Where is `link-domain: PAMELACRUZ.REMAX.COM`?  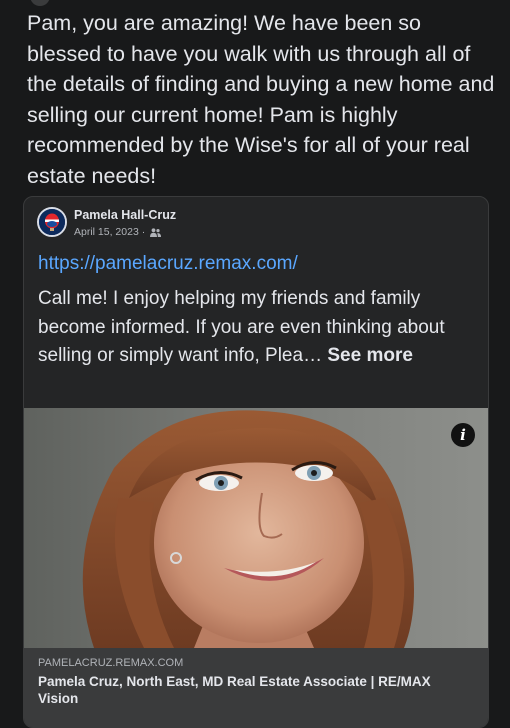
link-domain: PAMELACRUZ.REMAX.COM is located at coordinates (111, 663).